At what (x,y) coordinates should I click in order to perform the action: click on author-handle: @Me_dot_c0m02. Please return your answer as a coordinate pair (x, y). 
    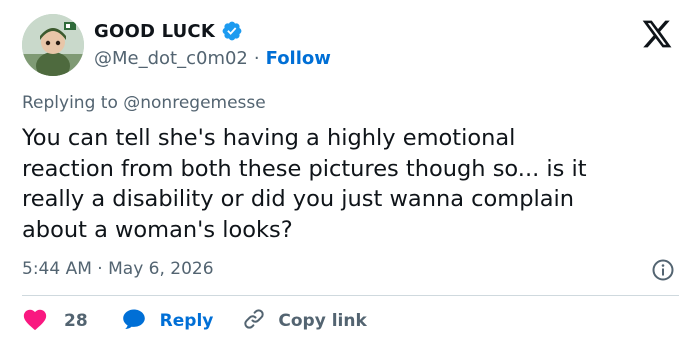
    Looking at the image, I should click on (171, 58).